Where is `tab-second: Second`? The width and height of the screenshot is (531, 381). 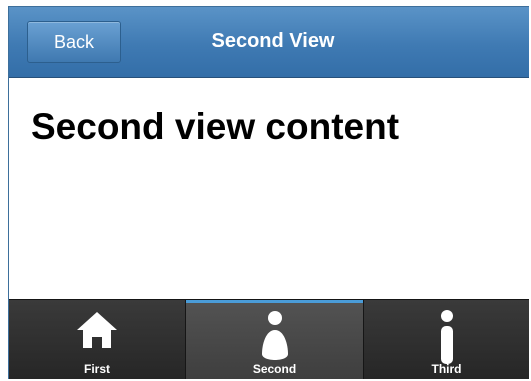 tab-second: Second is located at coordinates (275, 339).